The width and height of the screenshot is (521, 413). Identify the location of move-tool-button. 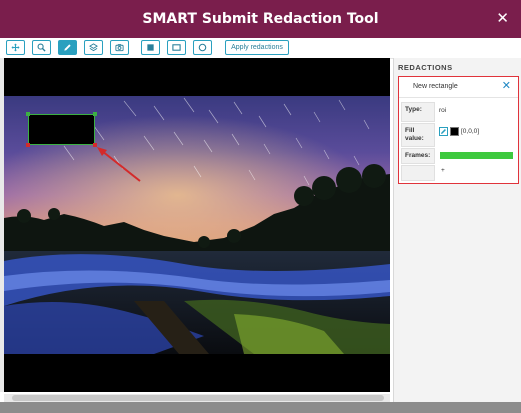
(15, 47).